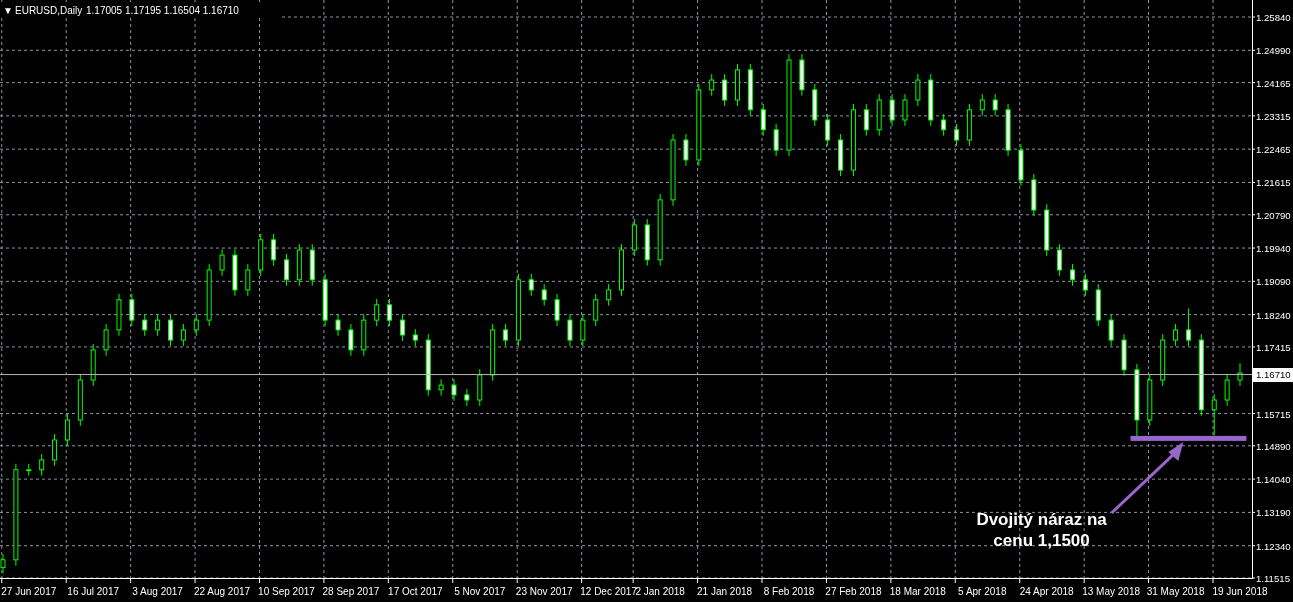  What do you see at coordinates (1273, 150) in the screenshot?
I see `price-axis-label: 1.22465` at bounding box center [1273, 150].